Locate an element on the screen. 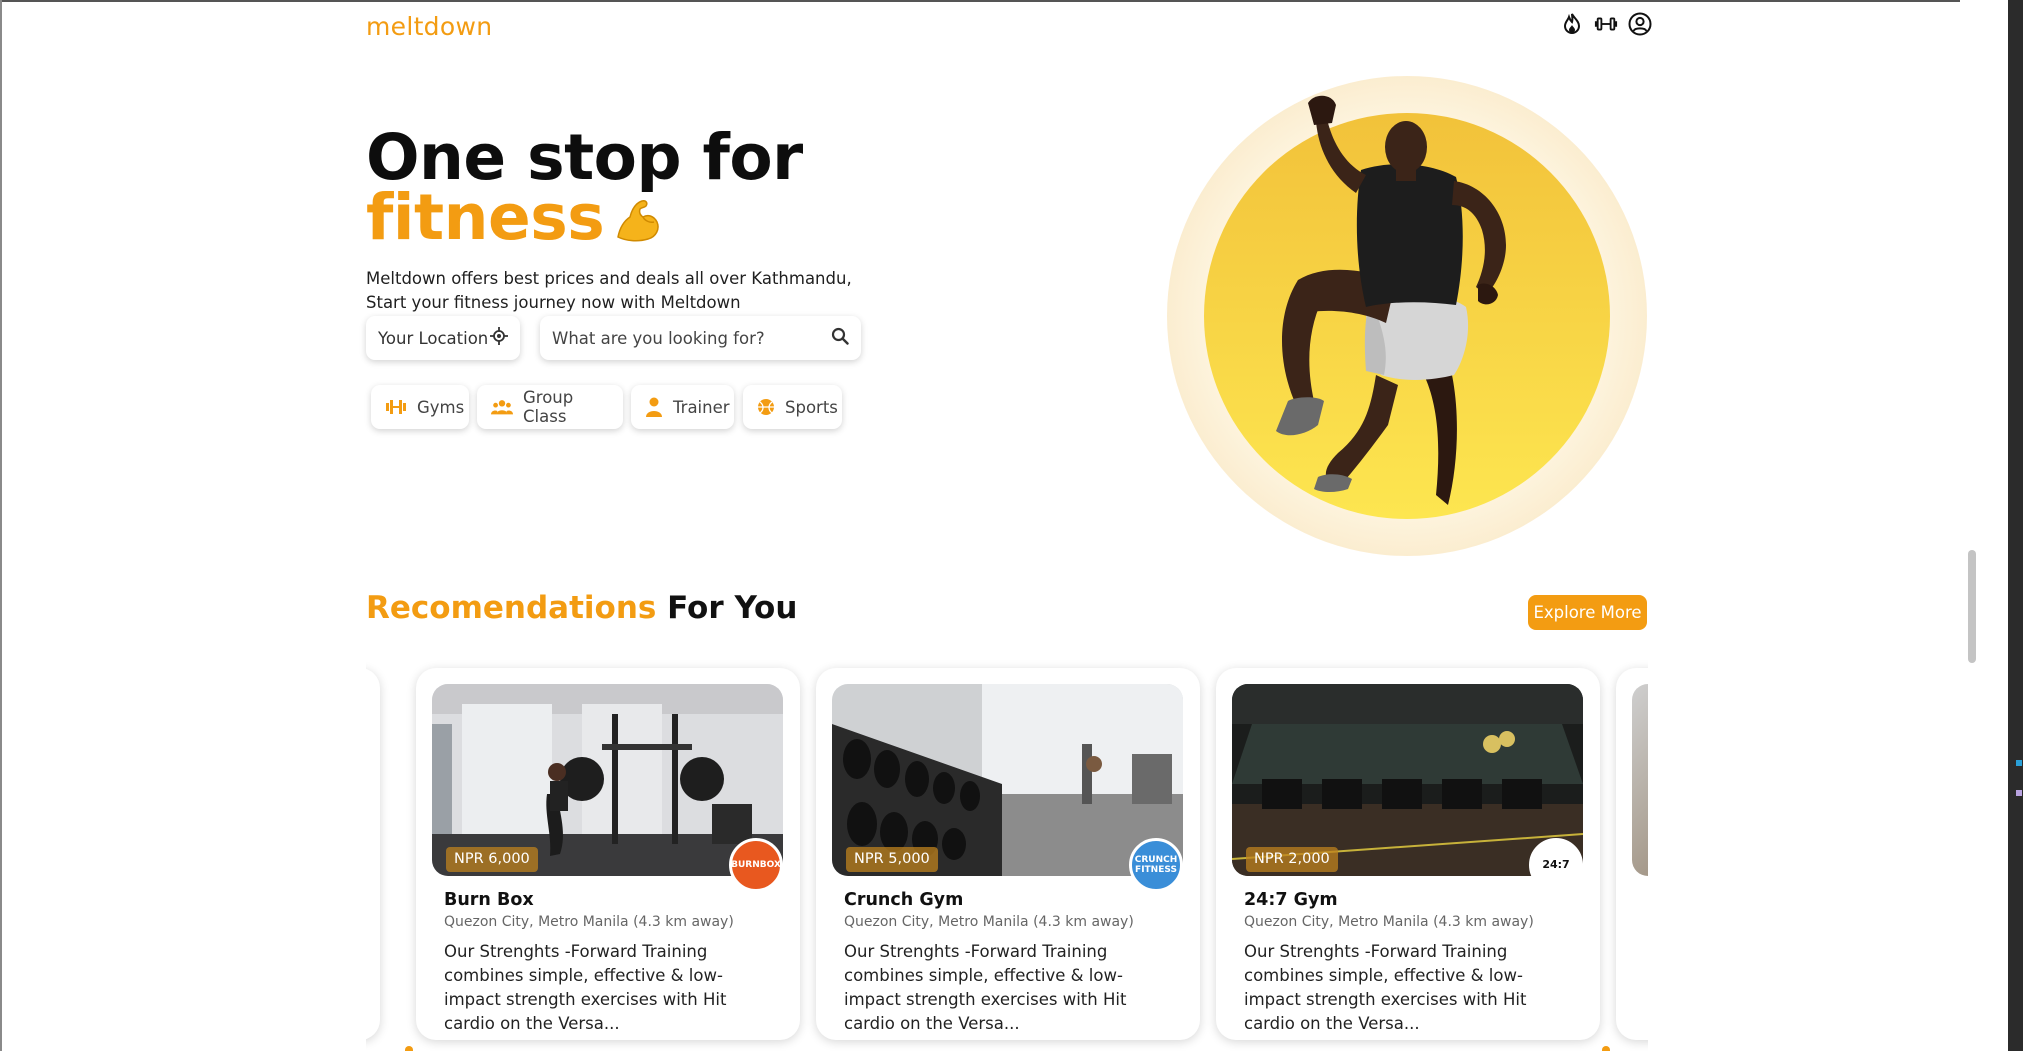 The width and height of the screenshot is (2023, 1051). category-chip-group-class: Group Class is located at coordinates (550, 407).